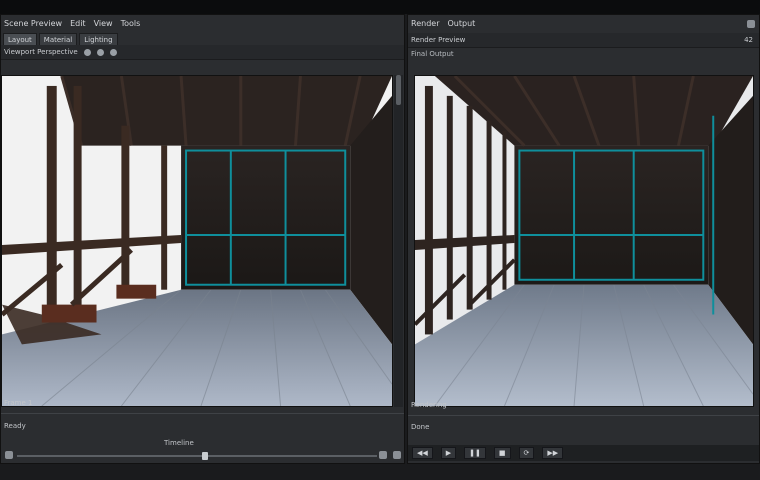  Describe the element at coordinates (502, 453) in the screenshot. I see `stop-button: ■` at that location.